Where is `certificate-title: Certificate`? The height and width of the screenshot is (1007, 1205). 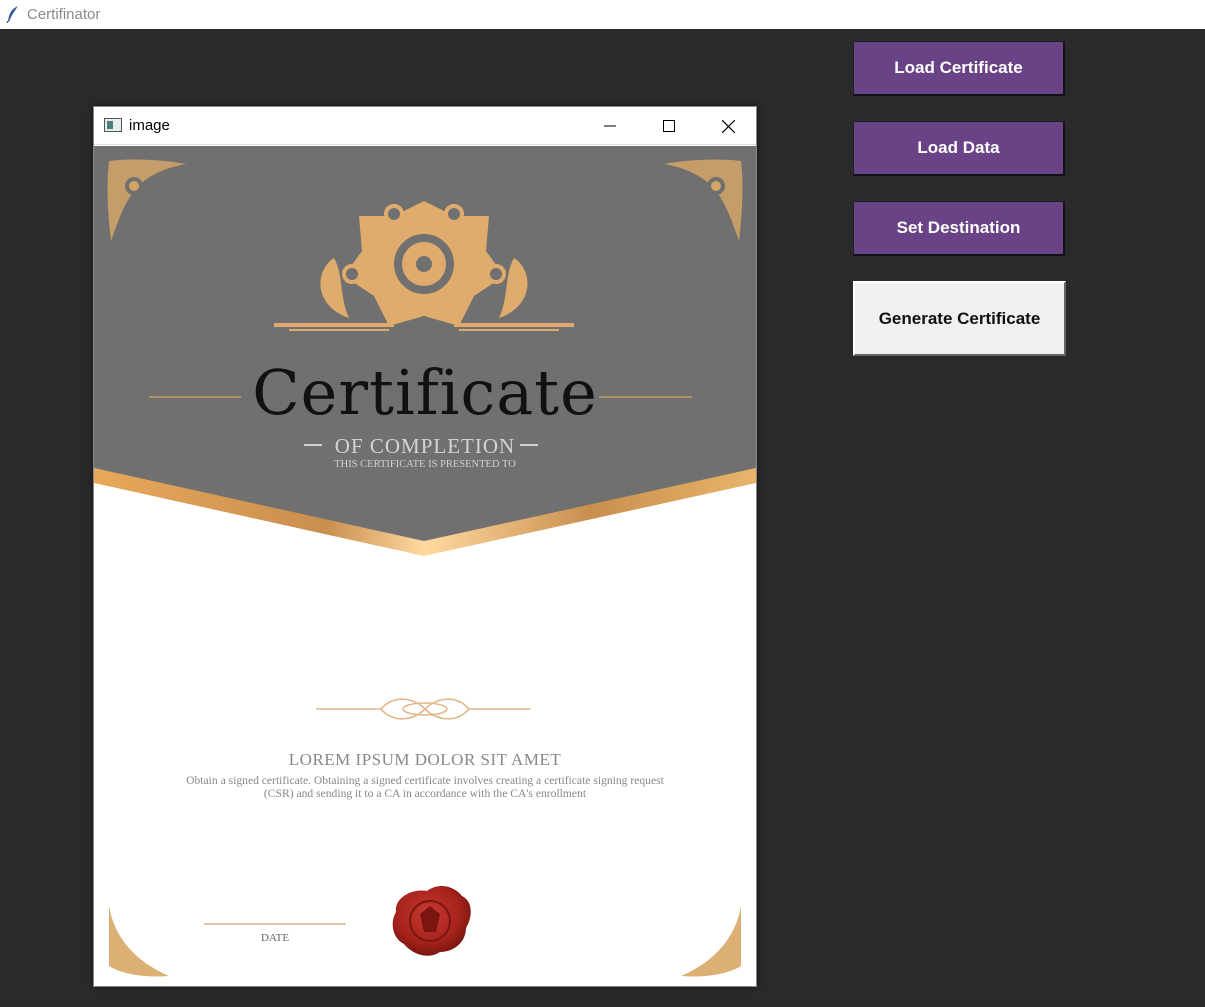
certificate-title: Certificate is located at coordinates (425, 392).